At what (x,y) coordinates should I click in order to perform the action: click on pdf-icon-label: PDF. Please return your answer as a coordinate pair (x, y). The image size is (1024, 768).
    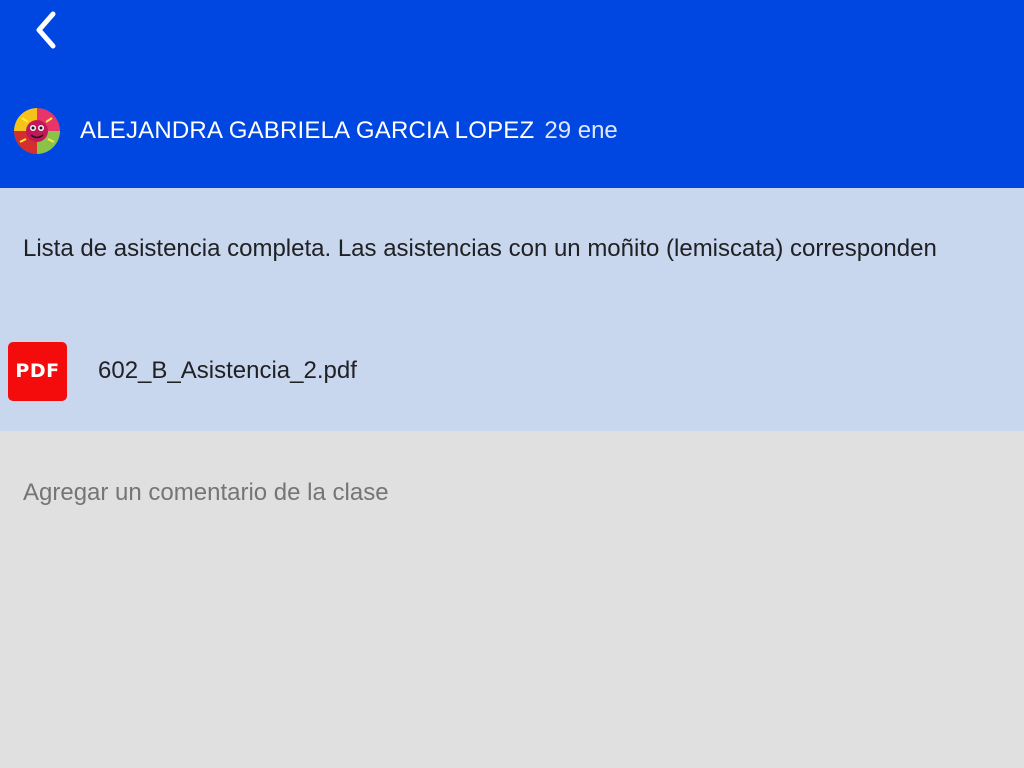
    Looking at the image, I should click on (37, 371).